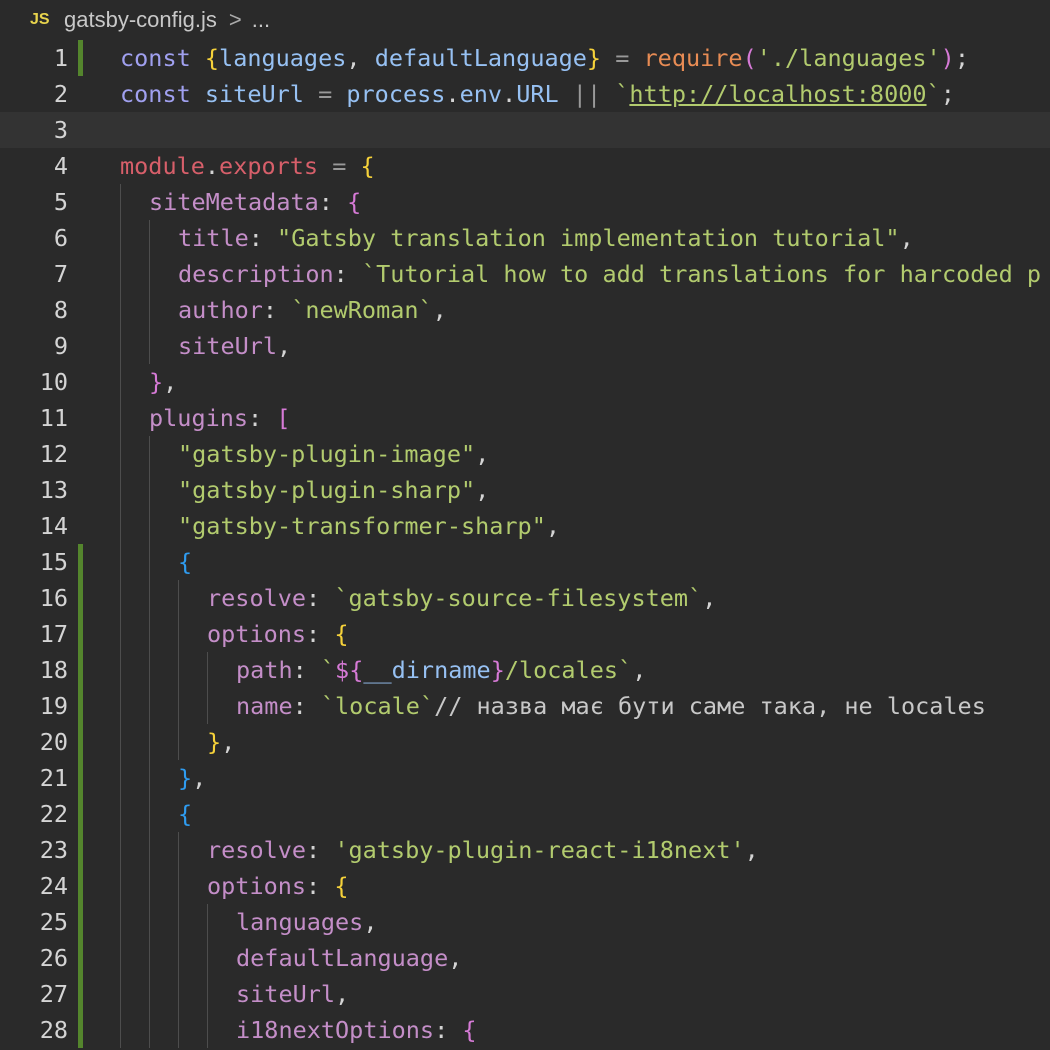 The image size is (1050, 1050). I want to click on code-line: 4 module.exports = {, so click(525, 166).